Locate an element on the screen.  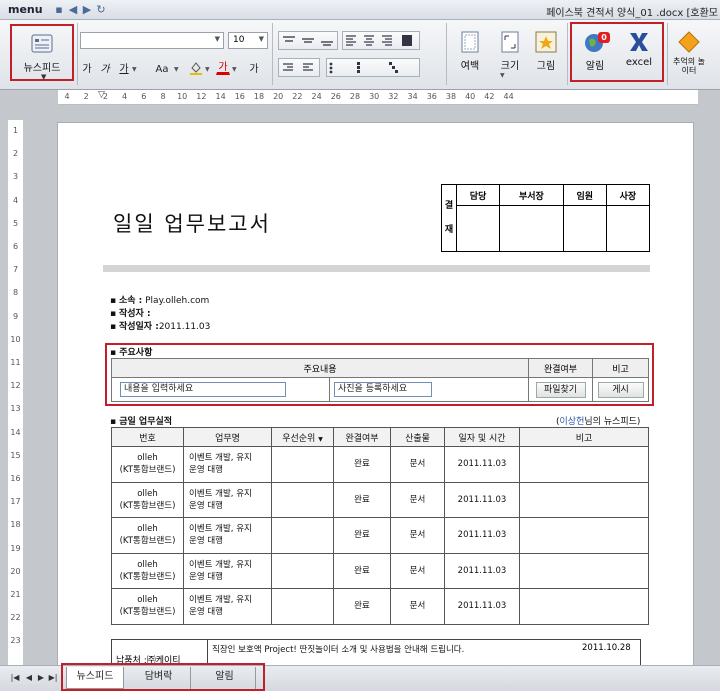
approval-side: 결재 is located at coordinates (449, 218).